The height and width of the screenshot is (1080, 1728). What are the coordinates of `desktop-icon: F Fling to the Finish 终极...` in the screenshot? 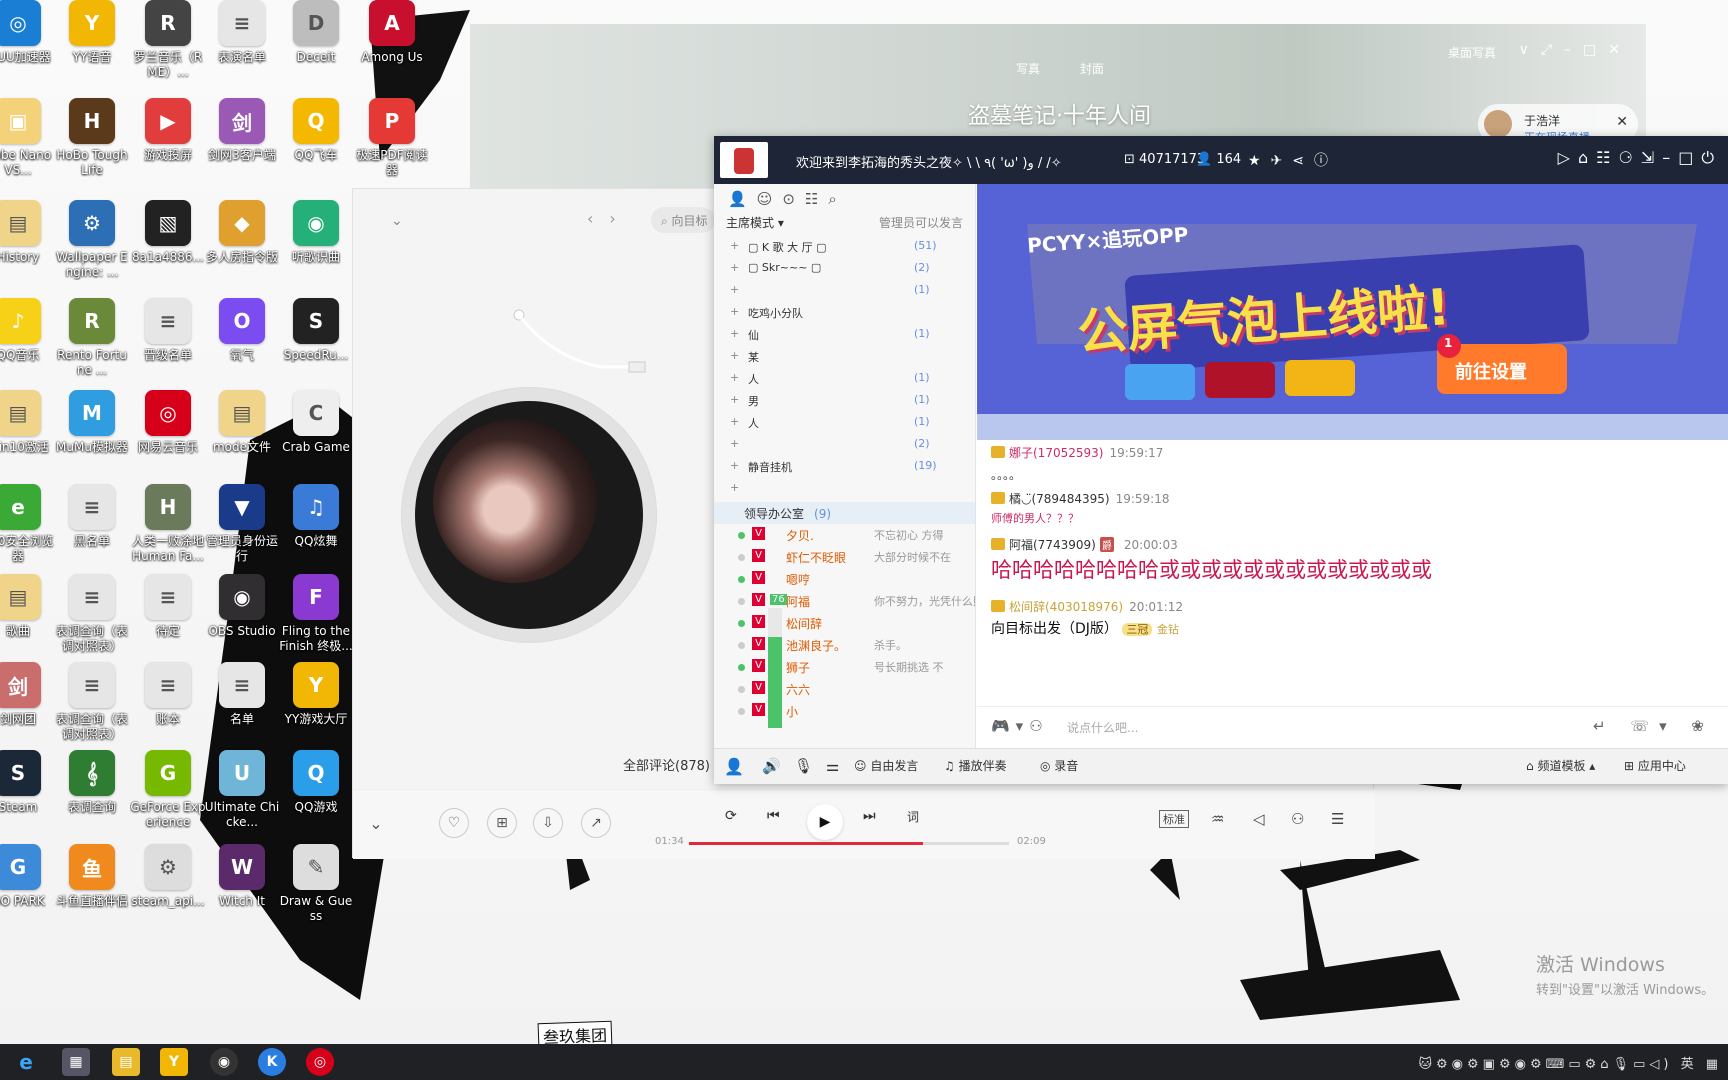 It's located at (316, 619).